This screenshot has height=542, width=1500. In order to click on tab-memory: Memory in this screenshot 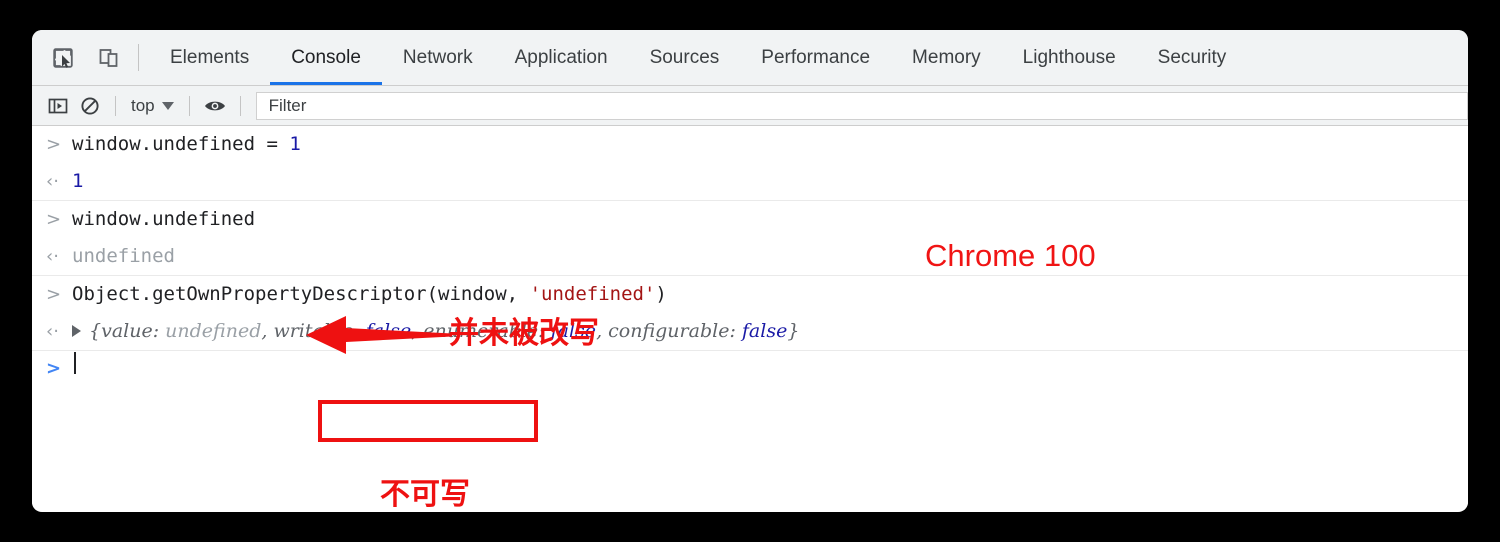, I will do `click(946, 57)`.